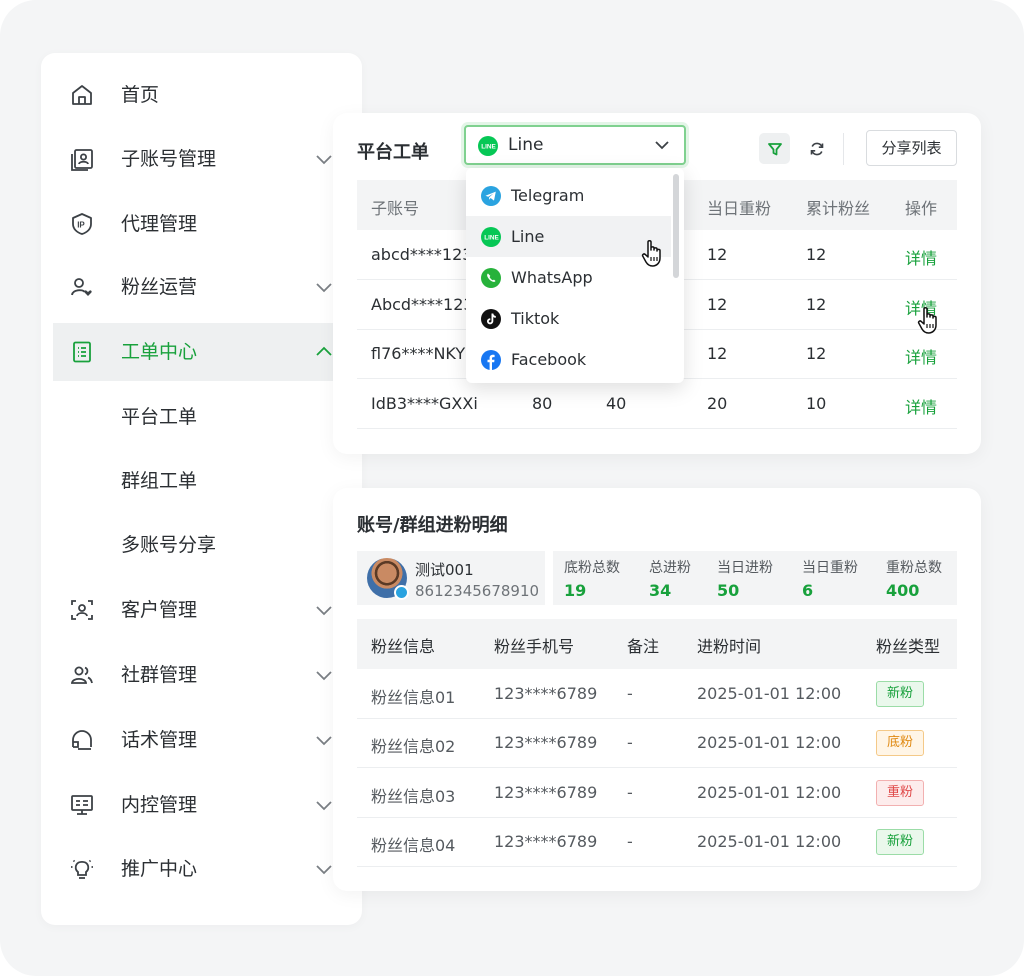  I want to click on sidebar-item-promotion: 推广中心, so click(207, 869).